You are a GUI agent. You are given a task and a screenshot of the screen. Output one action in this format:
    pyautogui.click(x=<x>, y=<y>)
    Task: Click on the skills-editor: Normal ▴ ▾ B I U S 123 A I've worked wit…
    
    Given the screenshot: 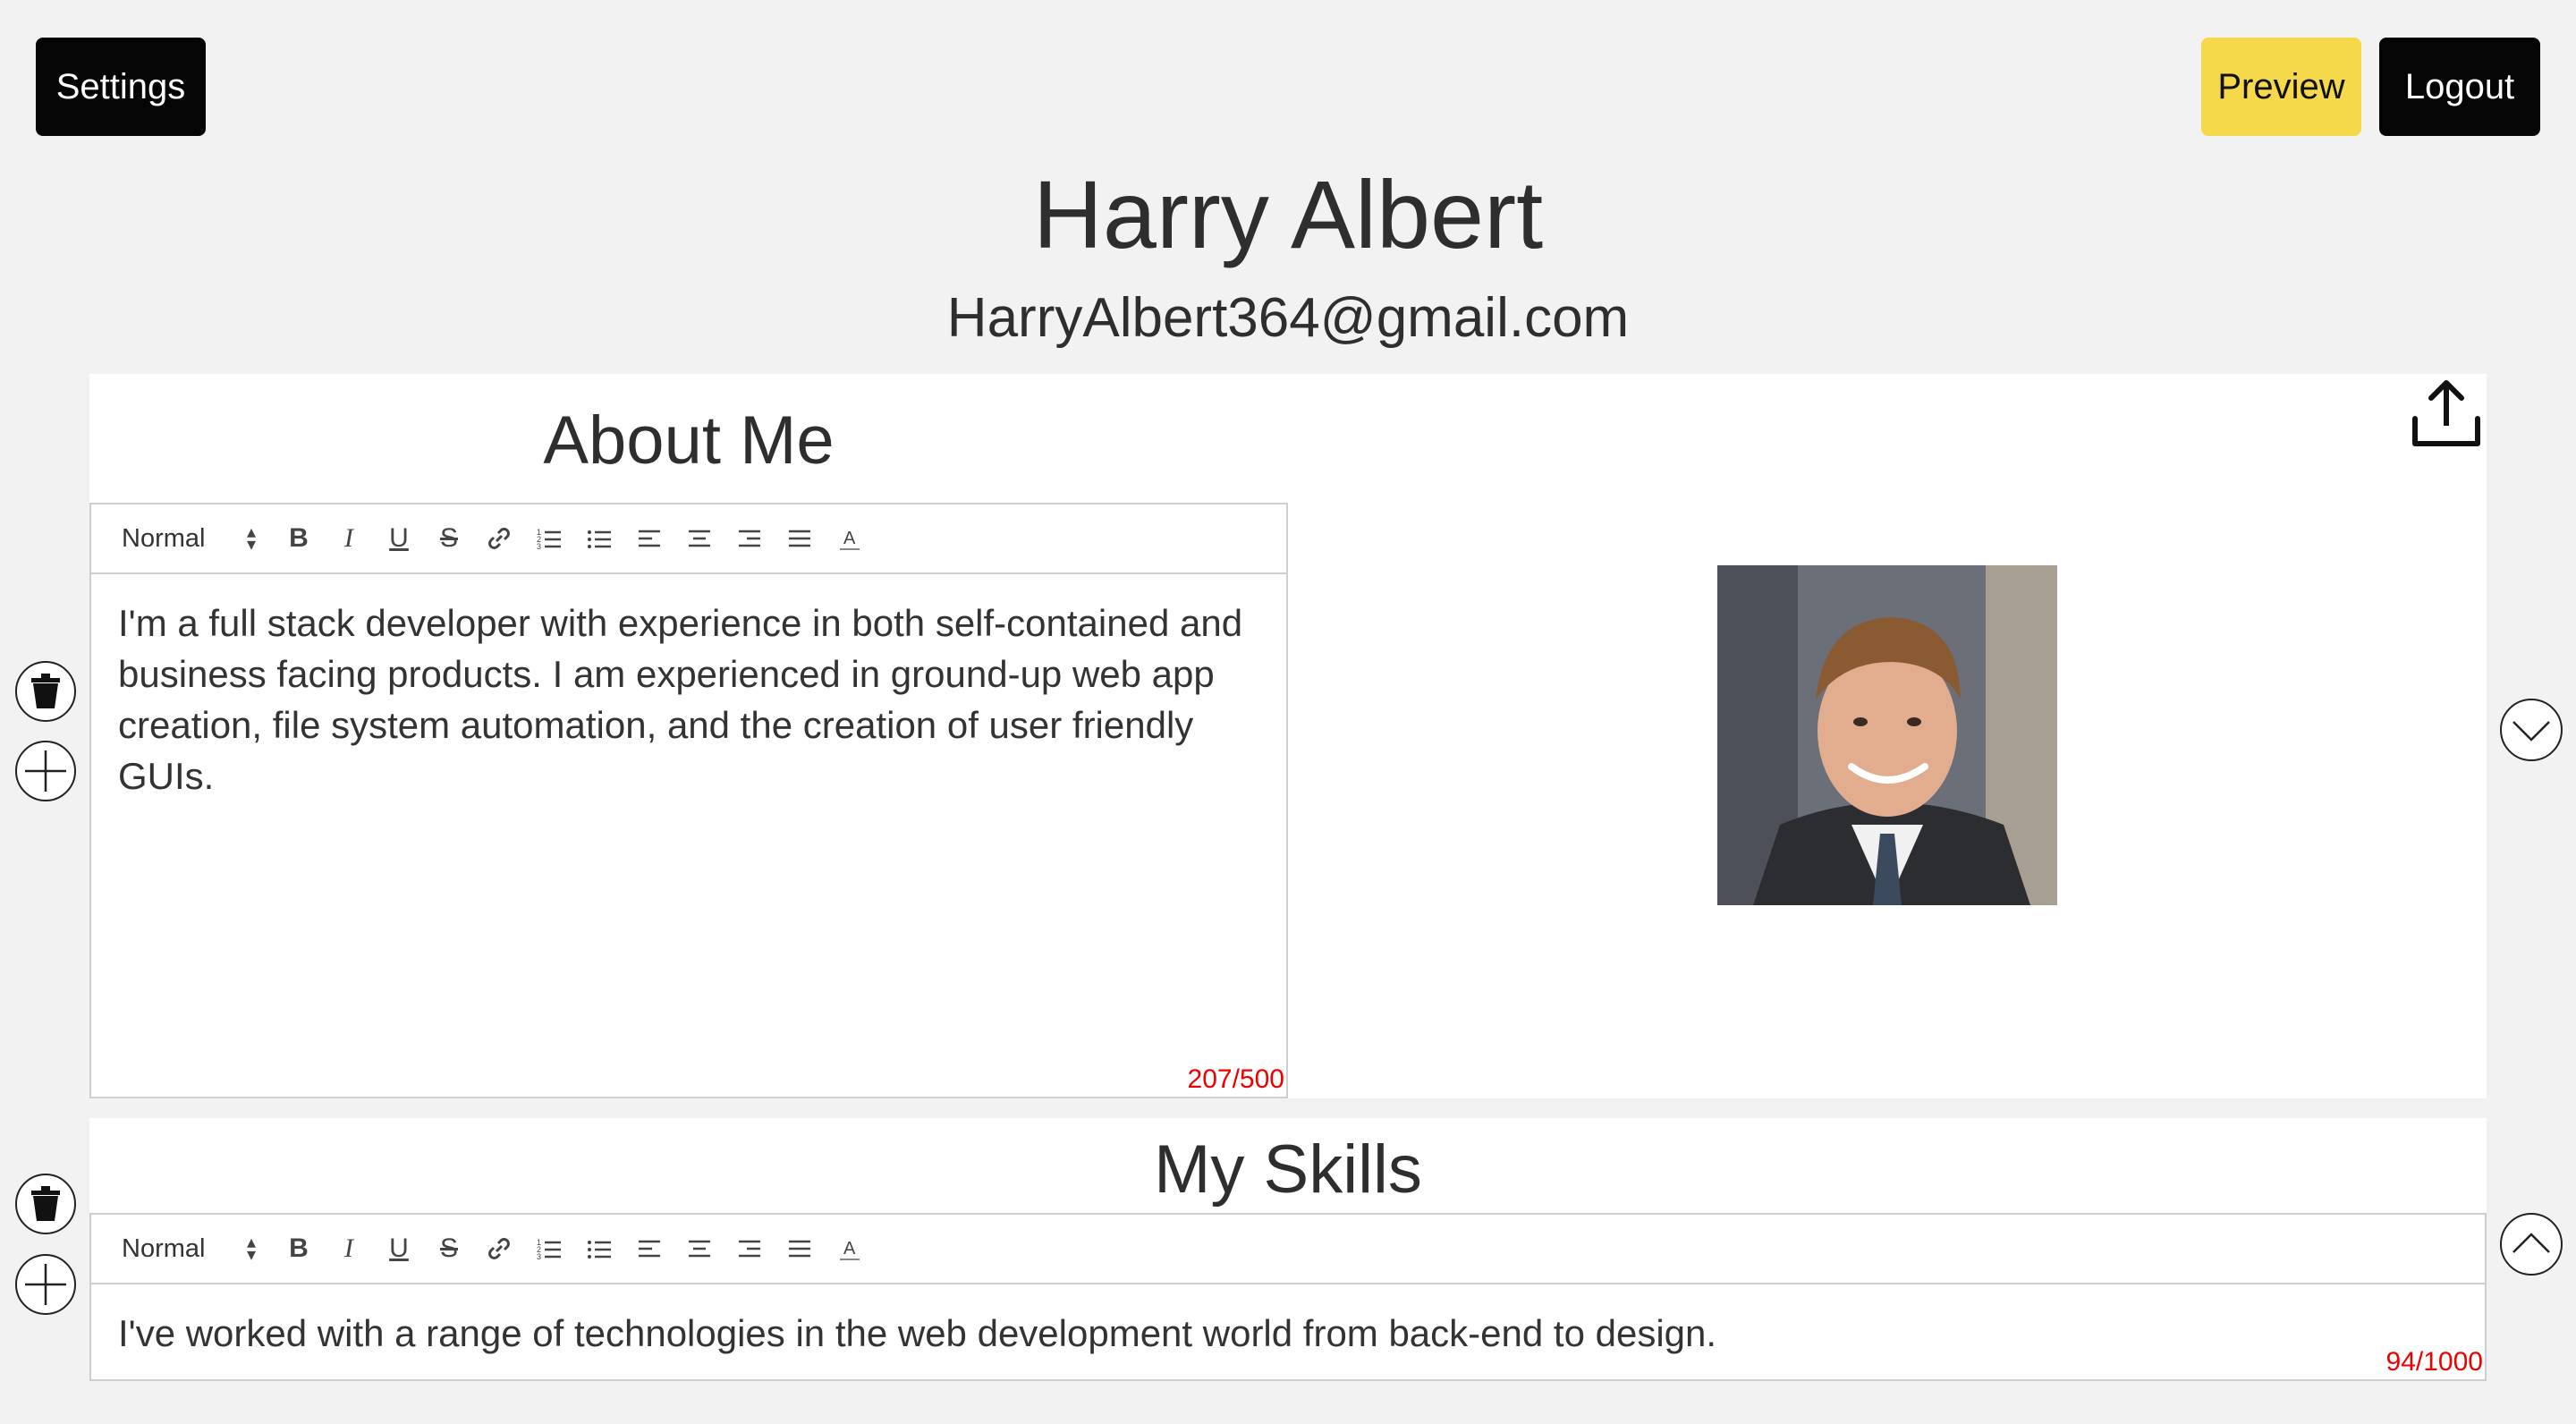 What is the action you would take?
    pyautogui.click(x=1288, y=1297)
    